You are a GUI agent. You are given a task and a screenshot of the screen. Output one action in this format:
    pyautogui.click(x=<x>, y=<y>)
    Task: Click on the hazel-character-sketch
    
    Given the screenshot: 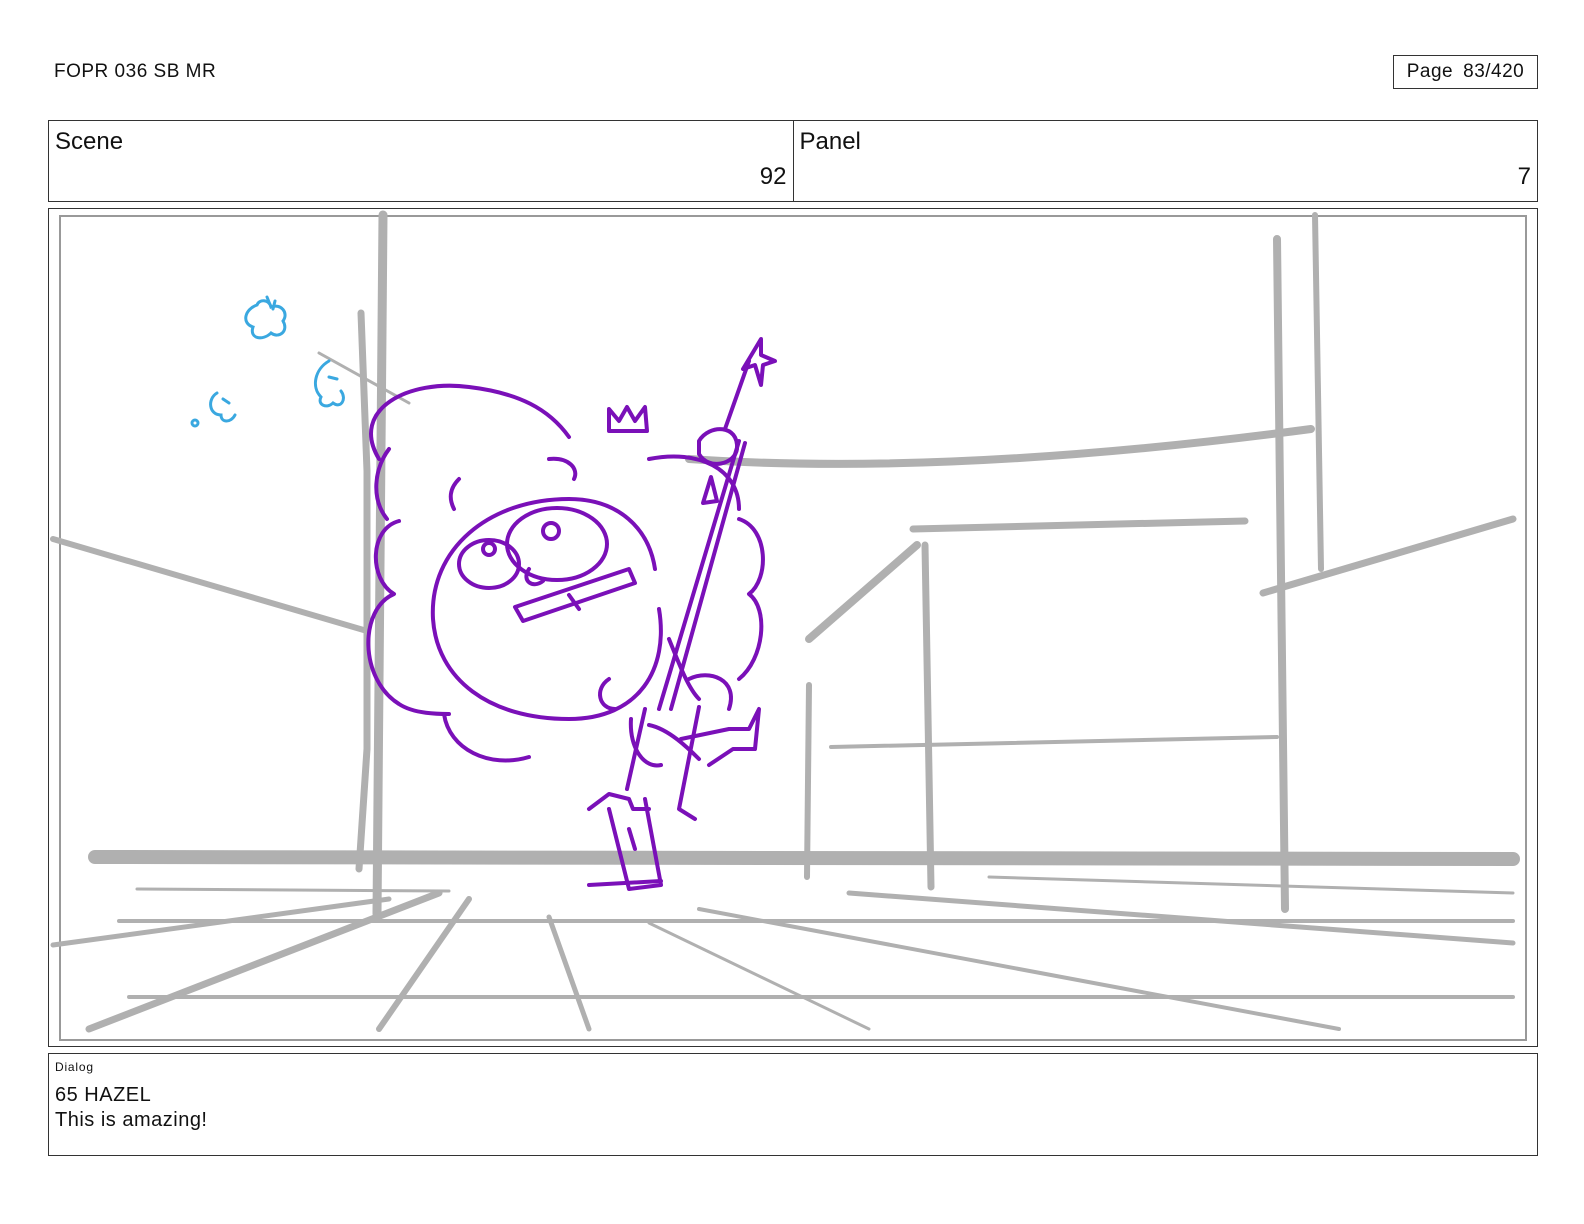 What is the action you would take?
    pyautogui.click(x=571, y=614)
    